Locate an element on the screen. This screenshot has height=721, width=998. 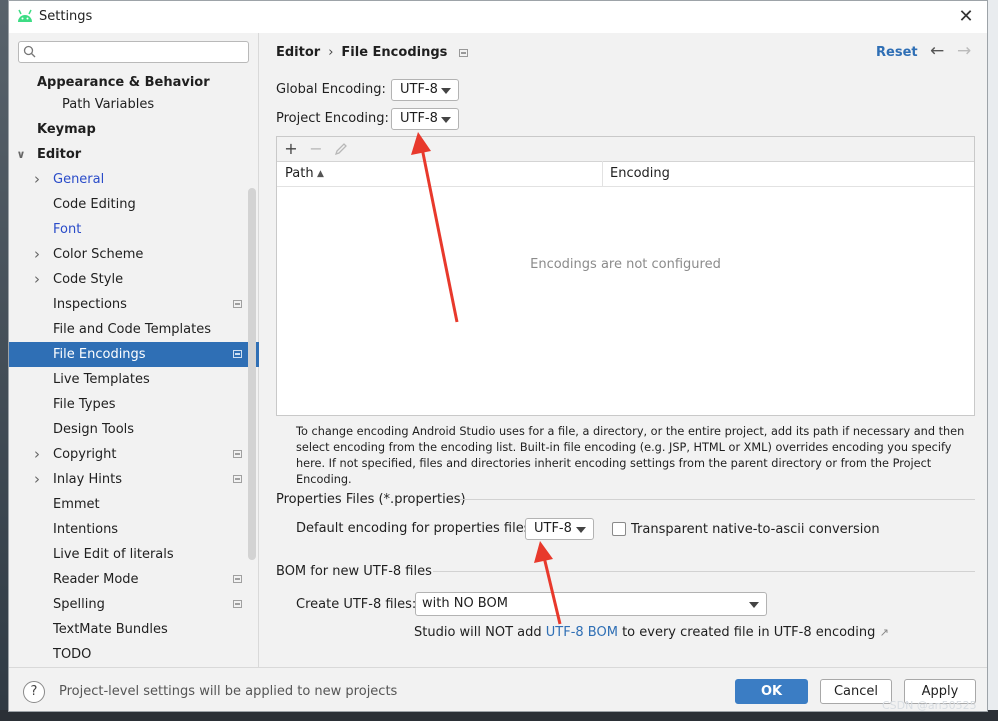
sidebar-item-inspections: Inspections is located at coordinates (134, 304).